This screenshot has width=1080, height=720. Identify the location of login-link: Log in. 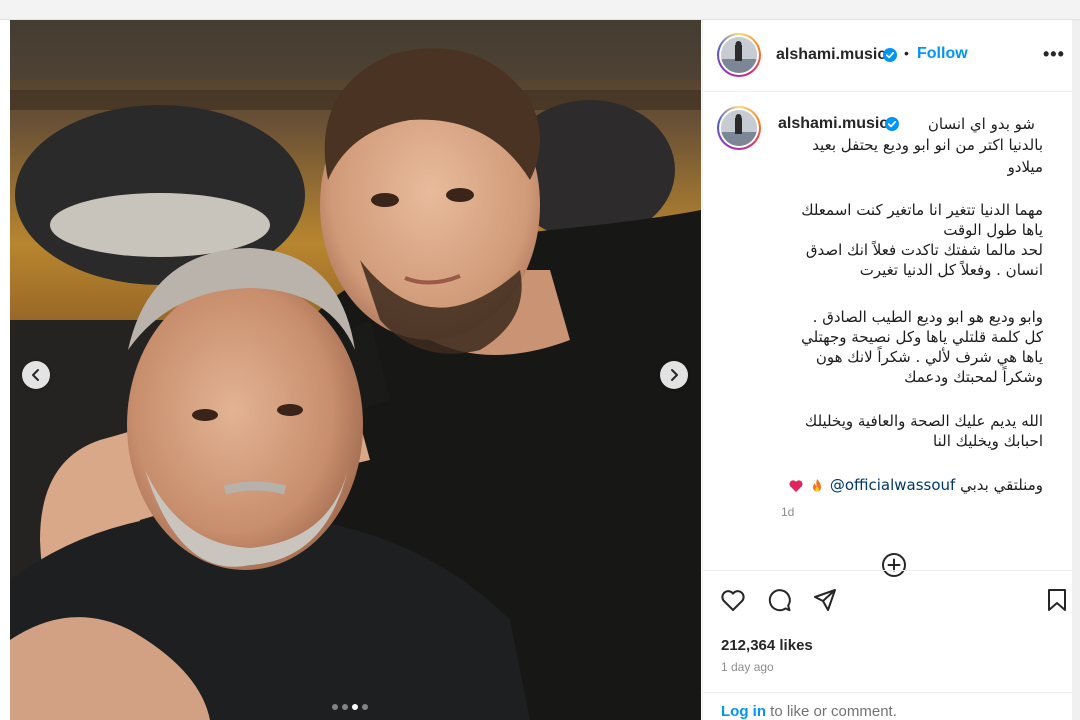
(743, 711).